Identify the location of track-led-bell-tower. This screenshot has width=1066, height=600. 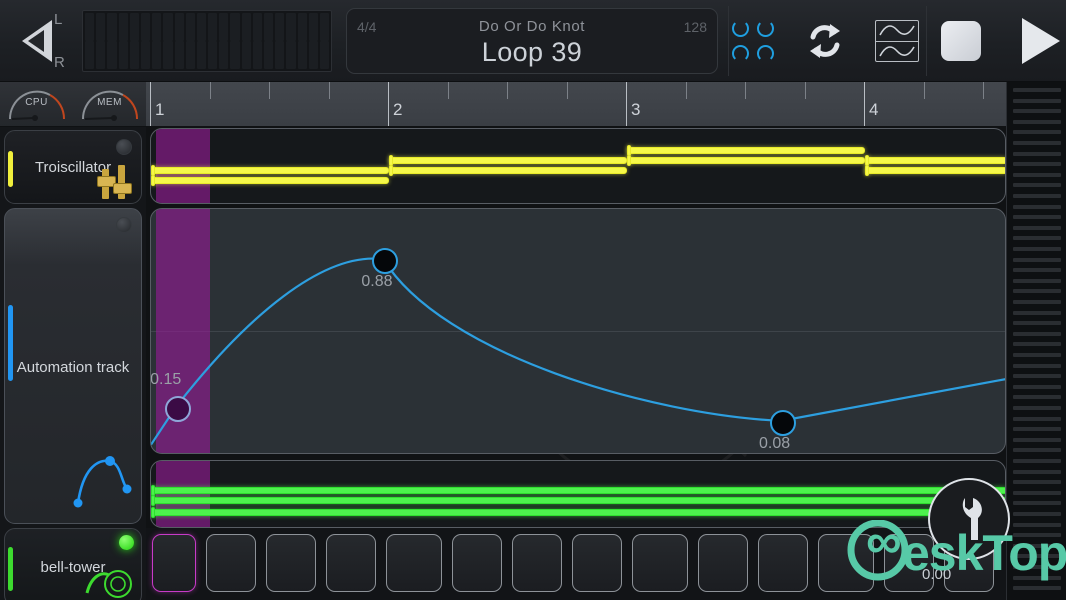
(126, 542).